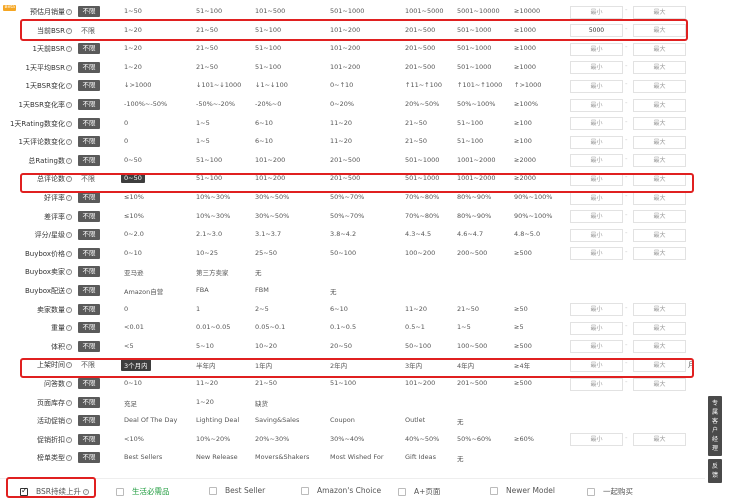 This screenshot has width=750, height=499. I want to click on range-option: 10%~20%, so click(213, 439).